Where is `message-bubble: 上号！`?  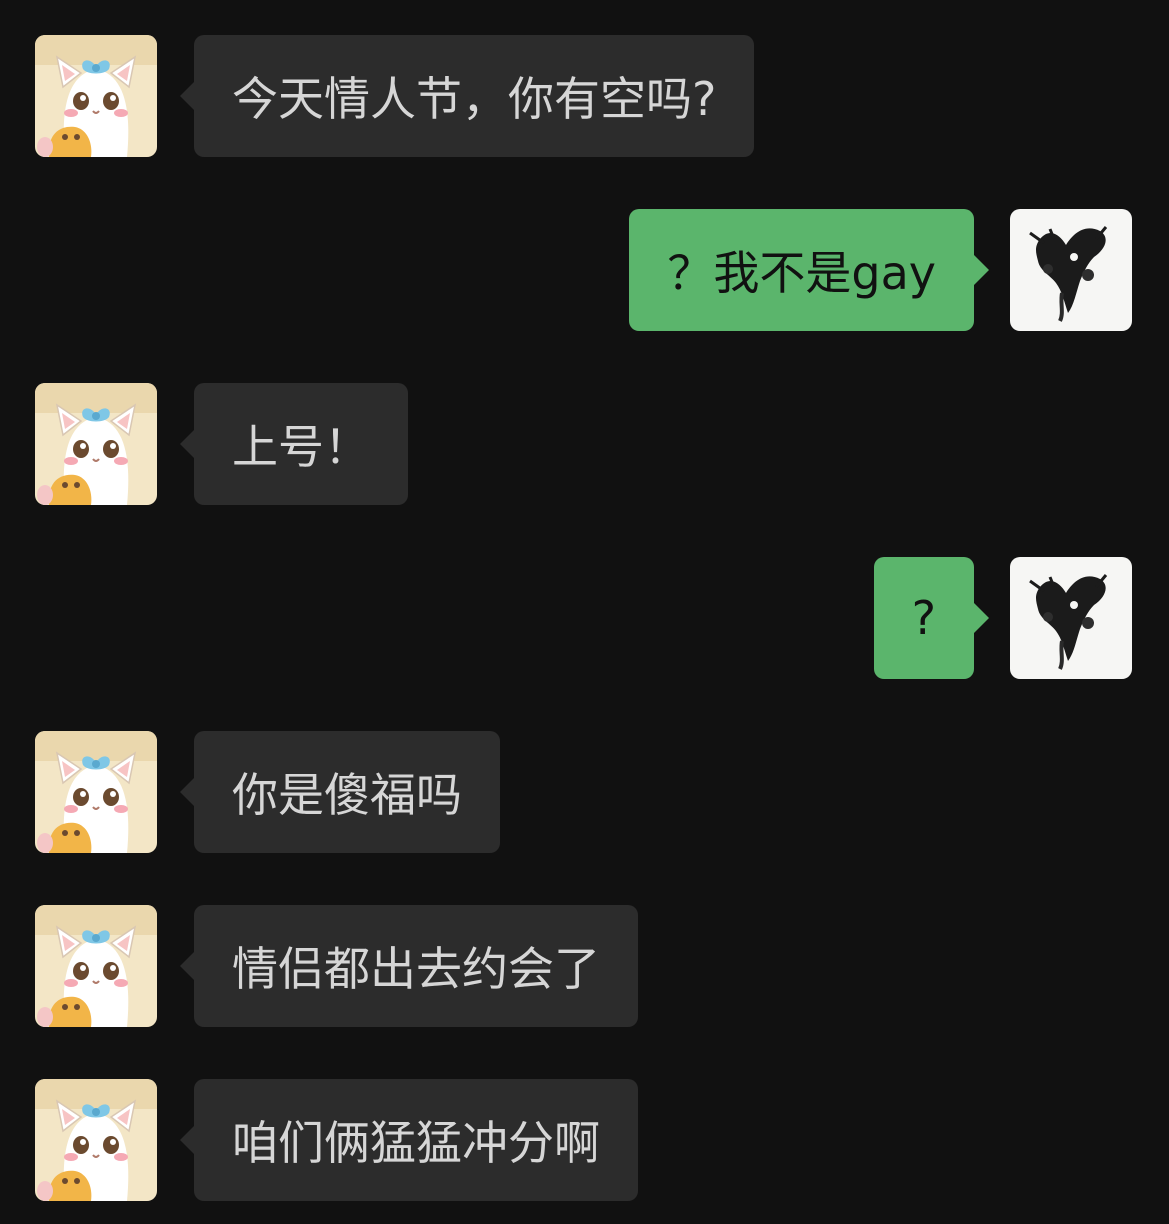
message-bubble: 上号！ is located at coordinates (301, 444).